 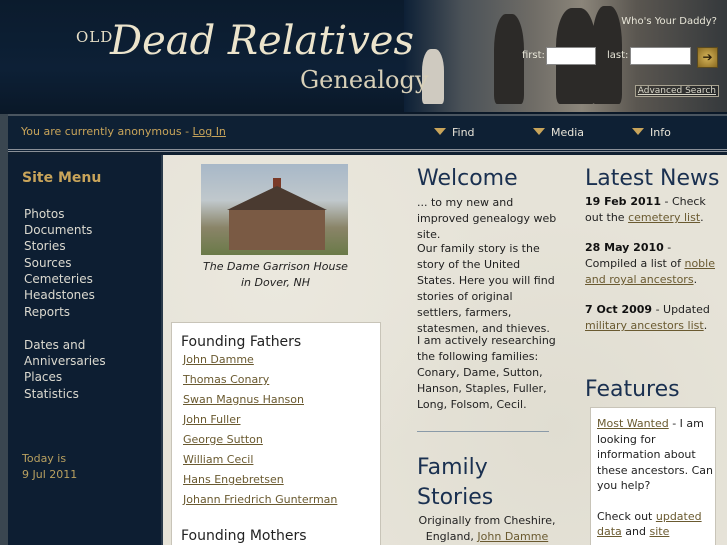 I want to click on sidebar-item-reports: Reports, so click(x=47, y=312).